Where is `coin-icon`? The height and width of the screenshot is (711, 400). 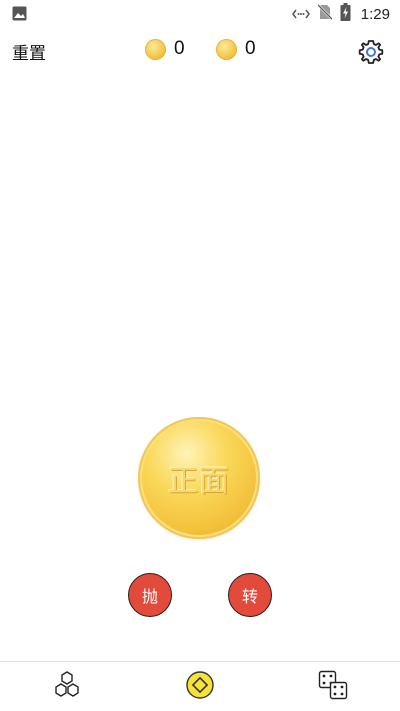
coin-icon is located at coordinates (200, 687).